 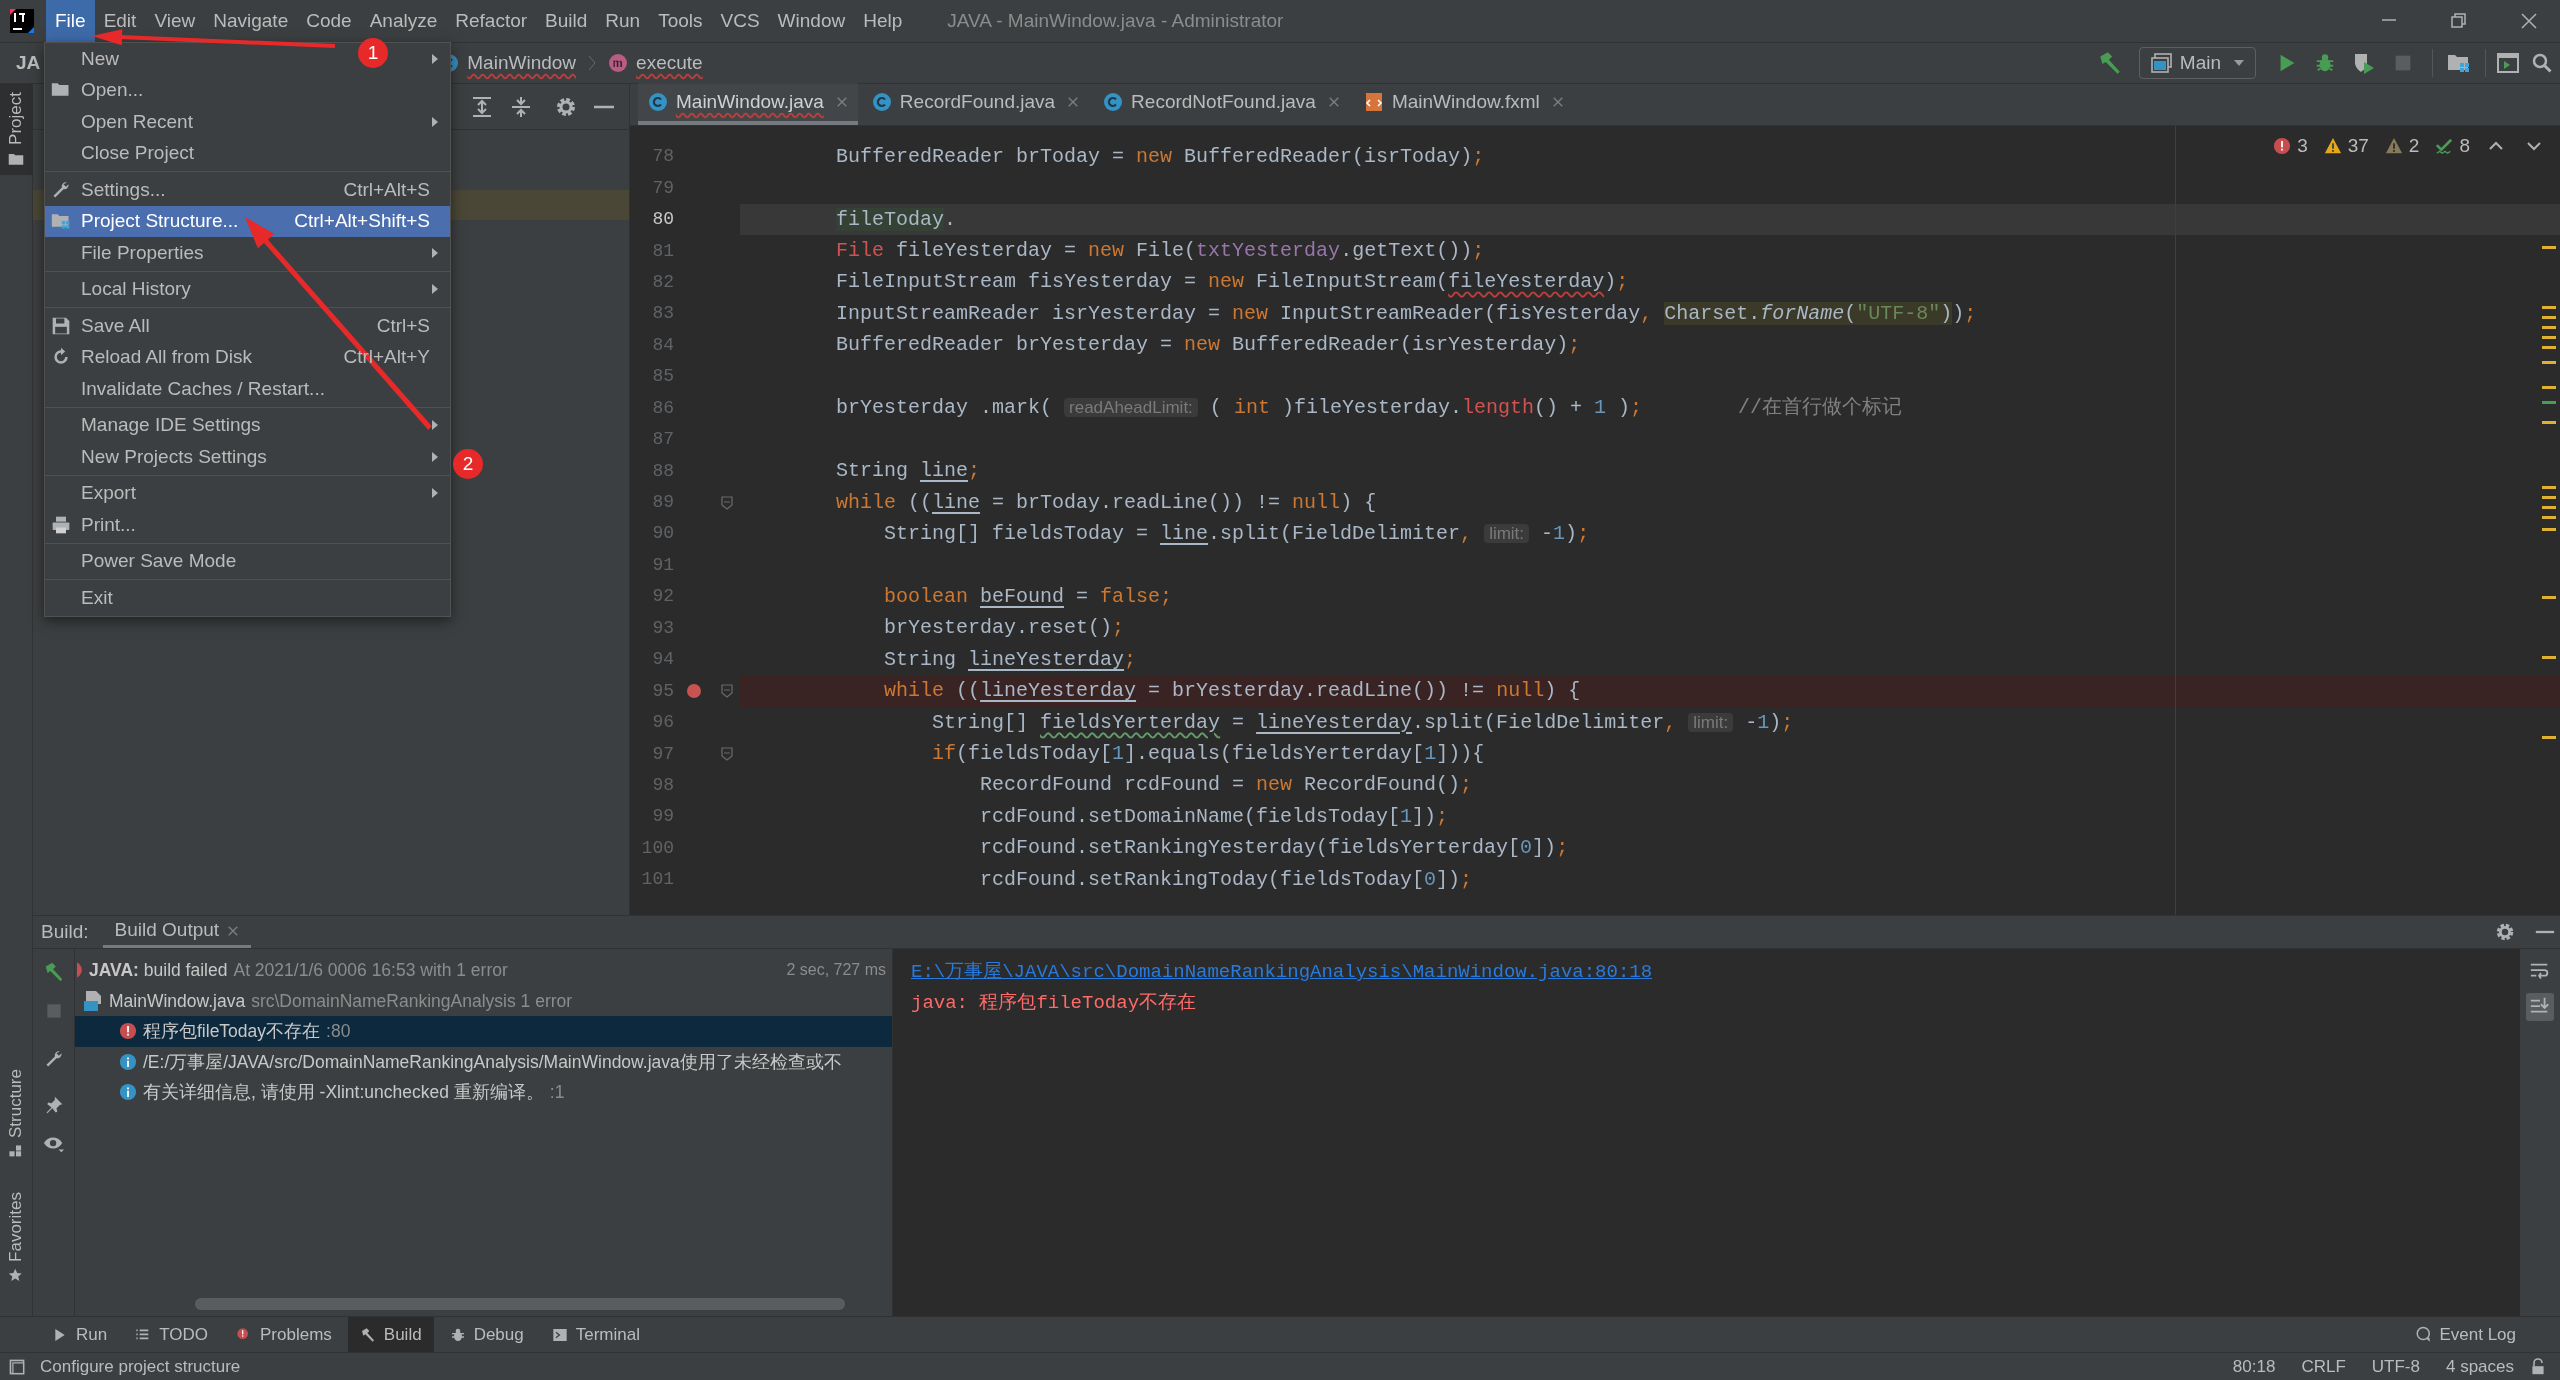 I want to click on window-title: JAVA - MainWindow.java - Administrator, so click(x=1115, y=20).